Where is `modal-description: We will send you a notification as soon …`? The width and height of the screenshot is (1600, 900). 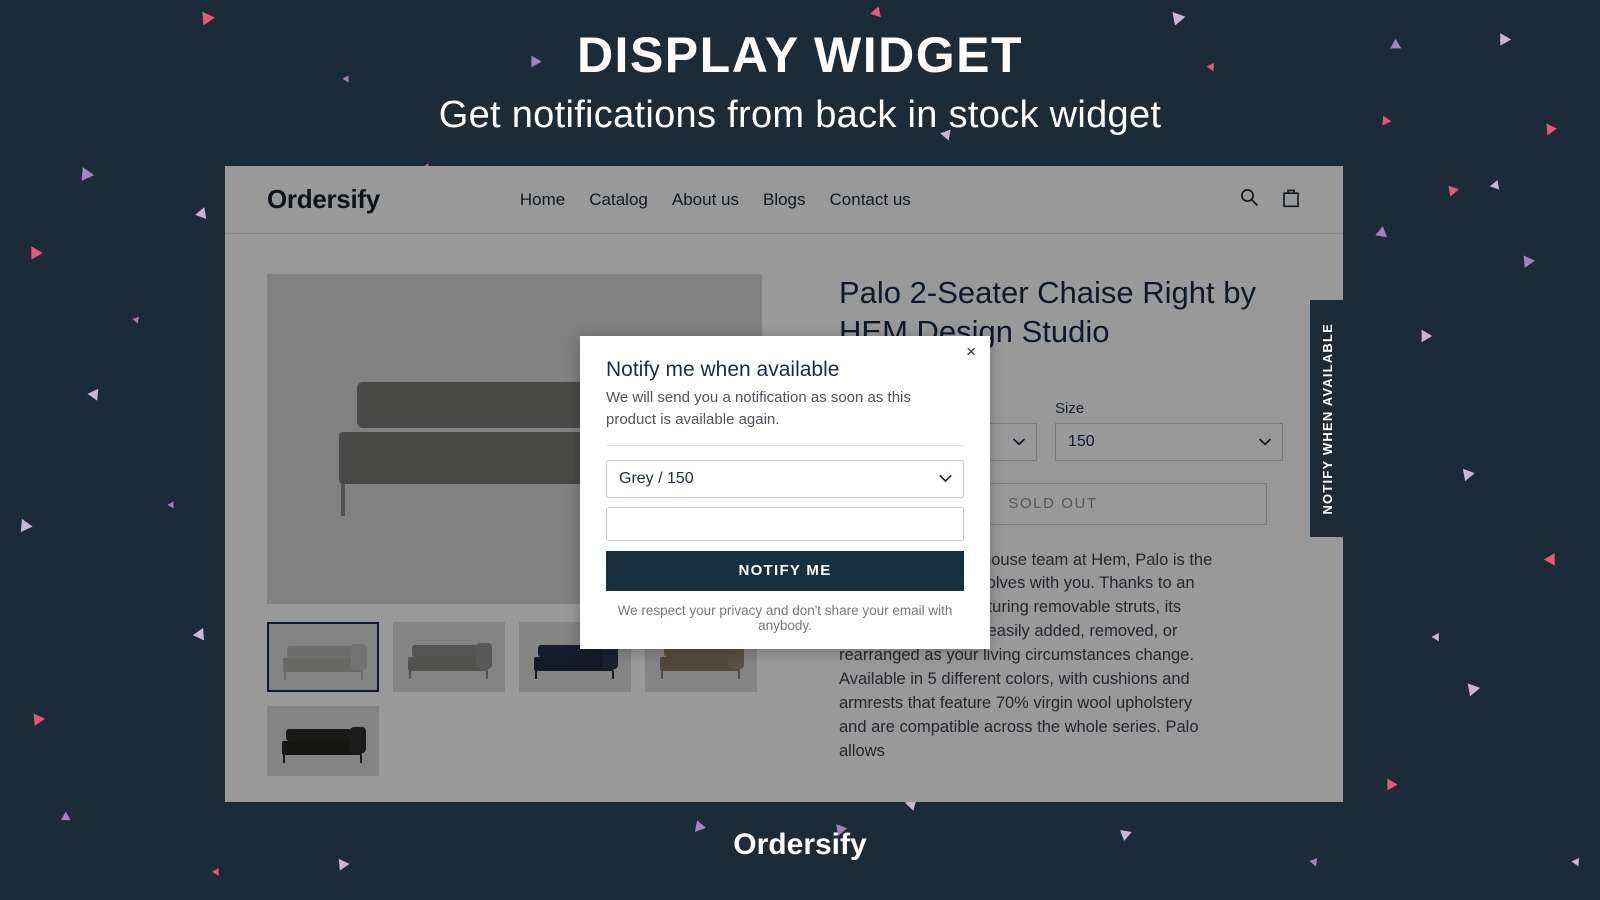
modal-description: We will send you a notification as soon … is located at coordinates (785, 416).